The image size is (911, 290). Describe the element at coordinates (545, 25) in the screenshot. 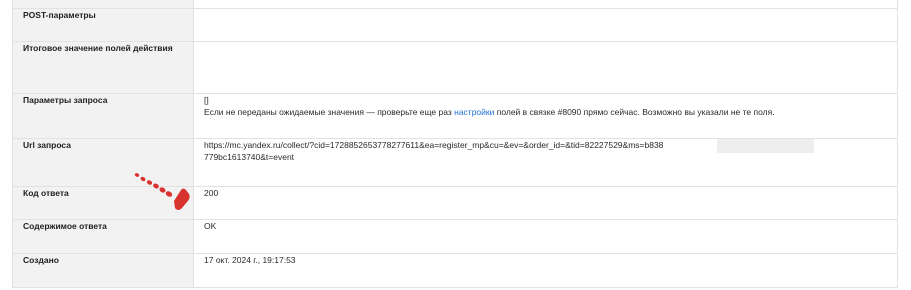

I see `post-params-value` at that location.